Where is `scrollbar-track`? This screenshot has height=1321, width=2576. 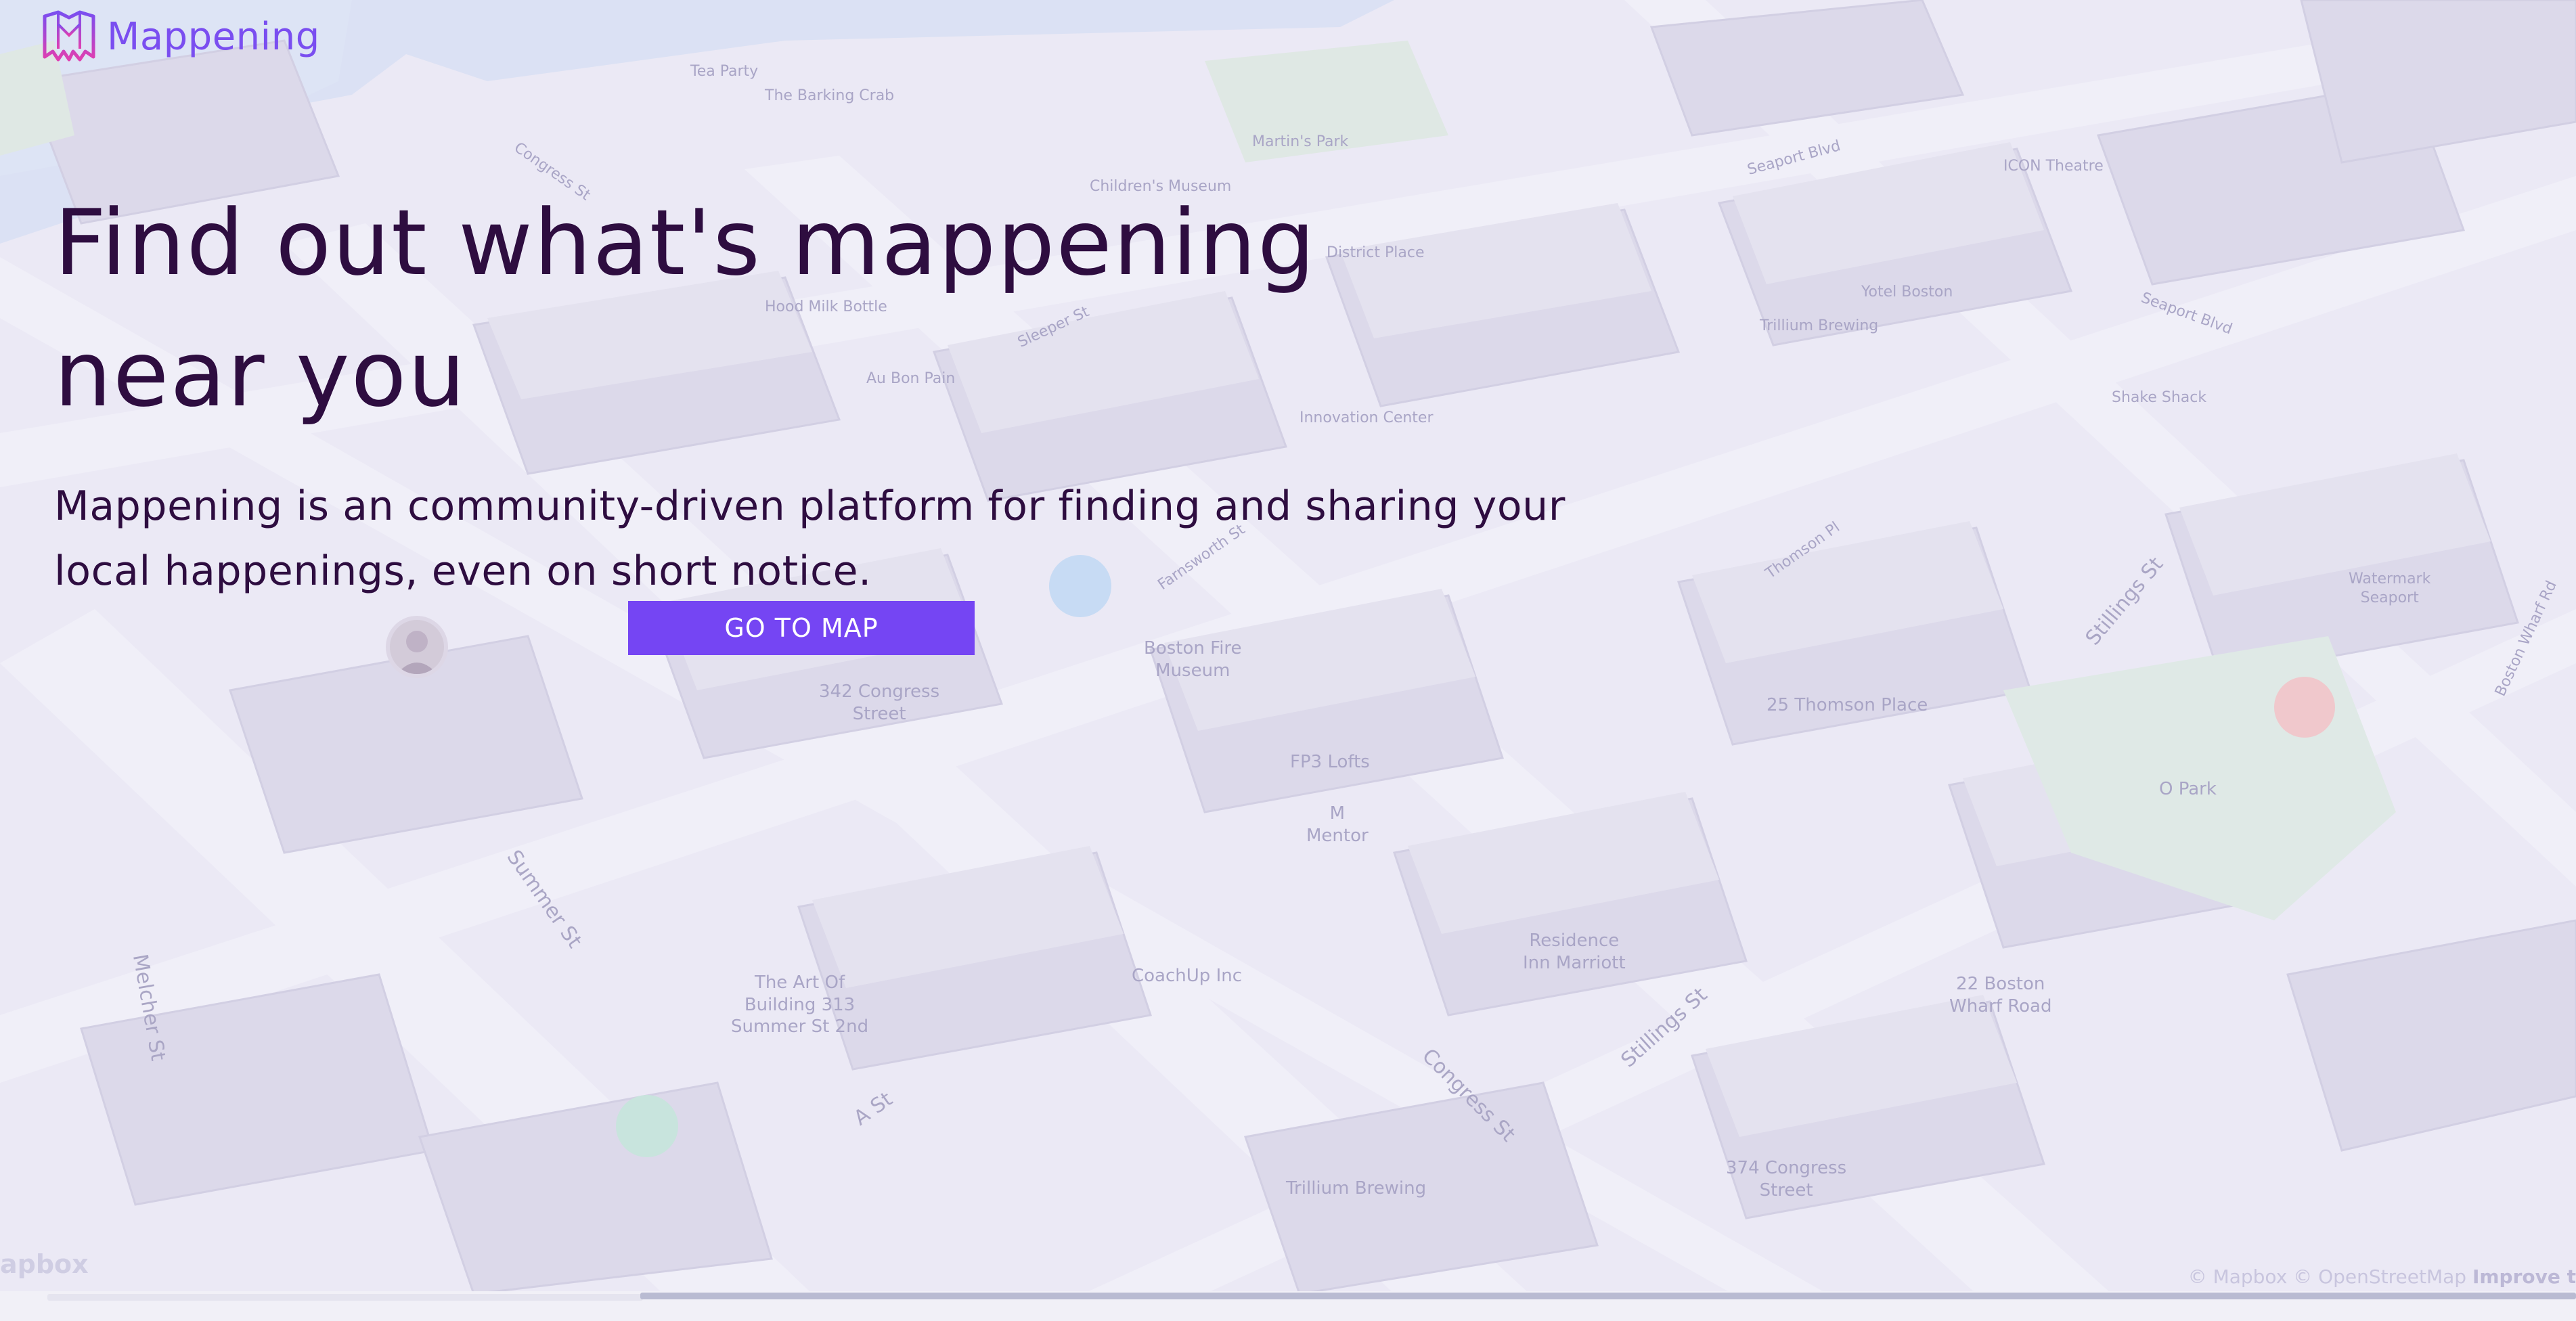
scrollbar-track is located at coordinates (345, 1297).